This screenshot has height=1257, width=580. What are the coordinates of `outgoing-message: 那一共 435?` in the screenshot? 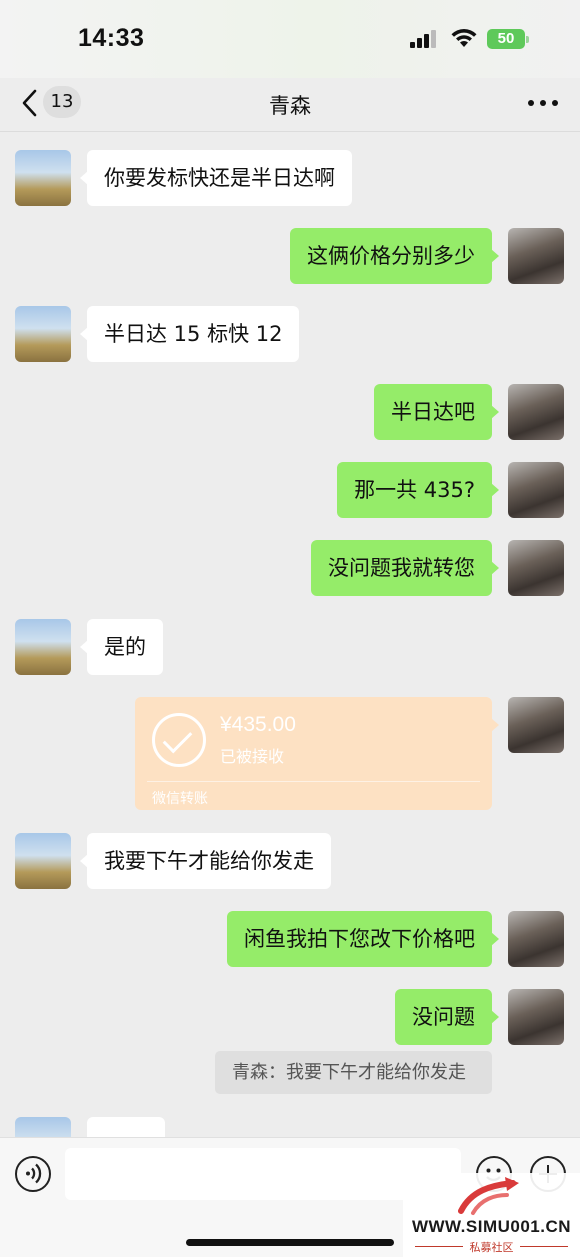 It's located at (418, 490).